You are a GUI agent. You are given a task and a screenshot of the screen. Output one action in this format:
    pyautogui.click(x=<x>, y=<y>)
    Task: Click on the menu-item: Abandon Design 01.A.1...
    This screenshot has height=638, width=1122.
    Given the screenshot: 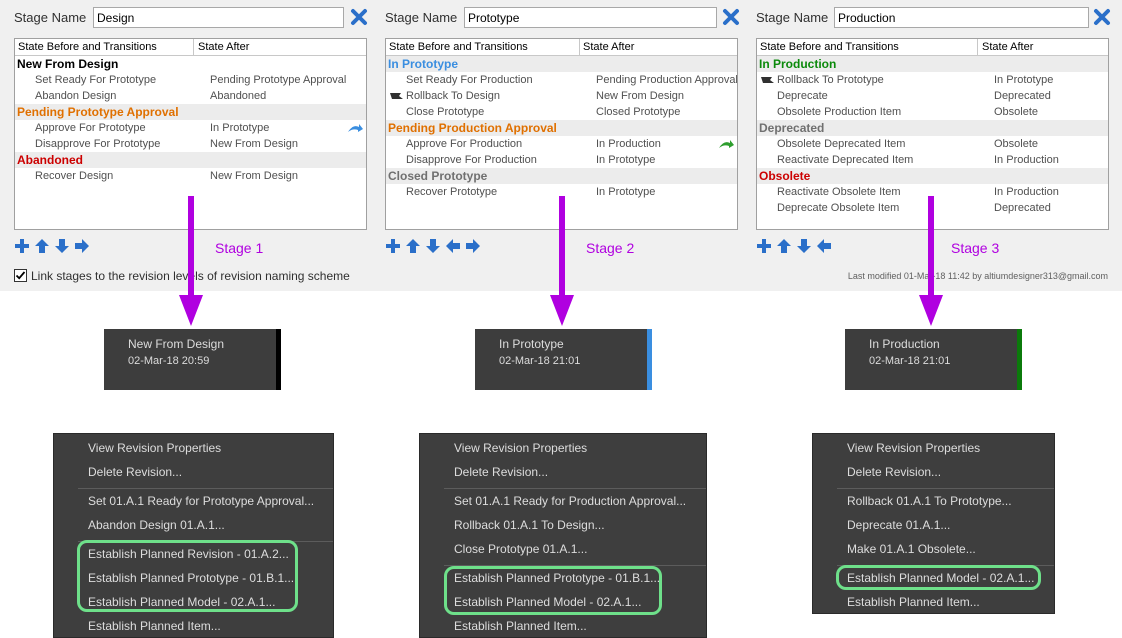 What is the action you would take?
    pyautogui.click(x=156, y=525)
    